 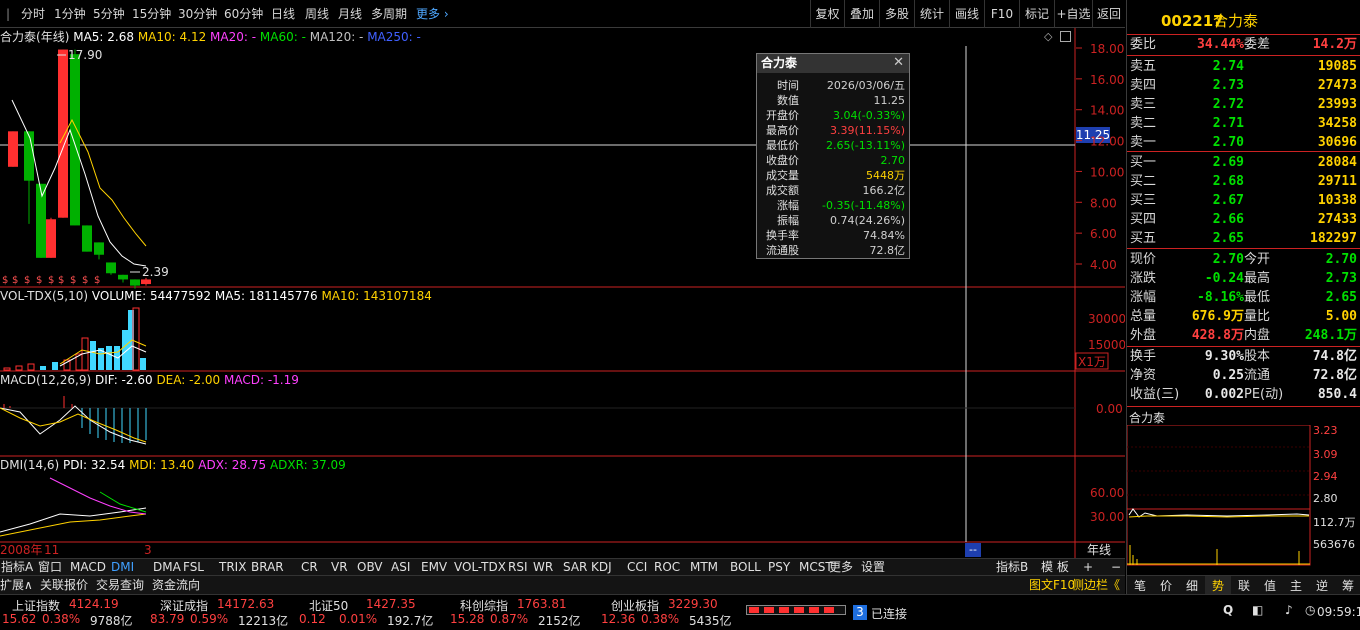 What do you see at coordinates (1243, 181) in the screenshot?
I see `bid-row: 买二 2.68 29711` at bounding box center [1243, 181].